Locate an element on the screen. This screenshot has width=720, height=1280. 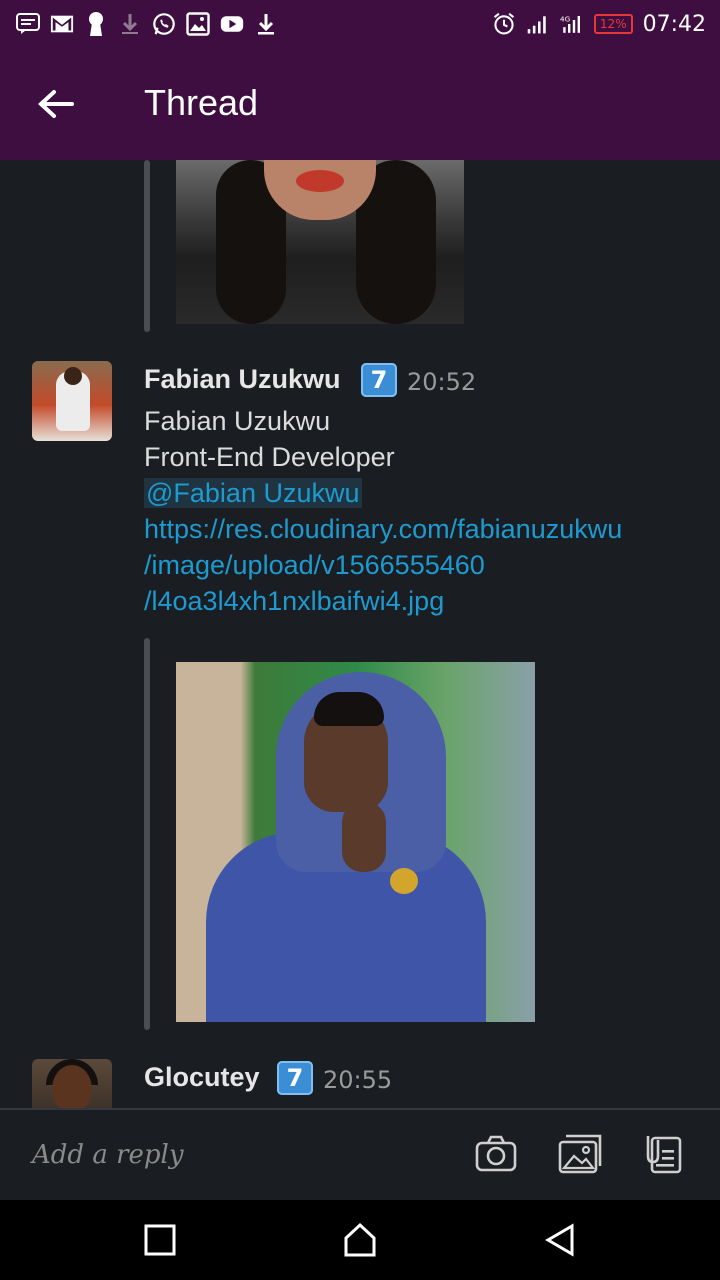
camera-icon is located at coordinates (496, 1154).